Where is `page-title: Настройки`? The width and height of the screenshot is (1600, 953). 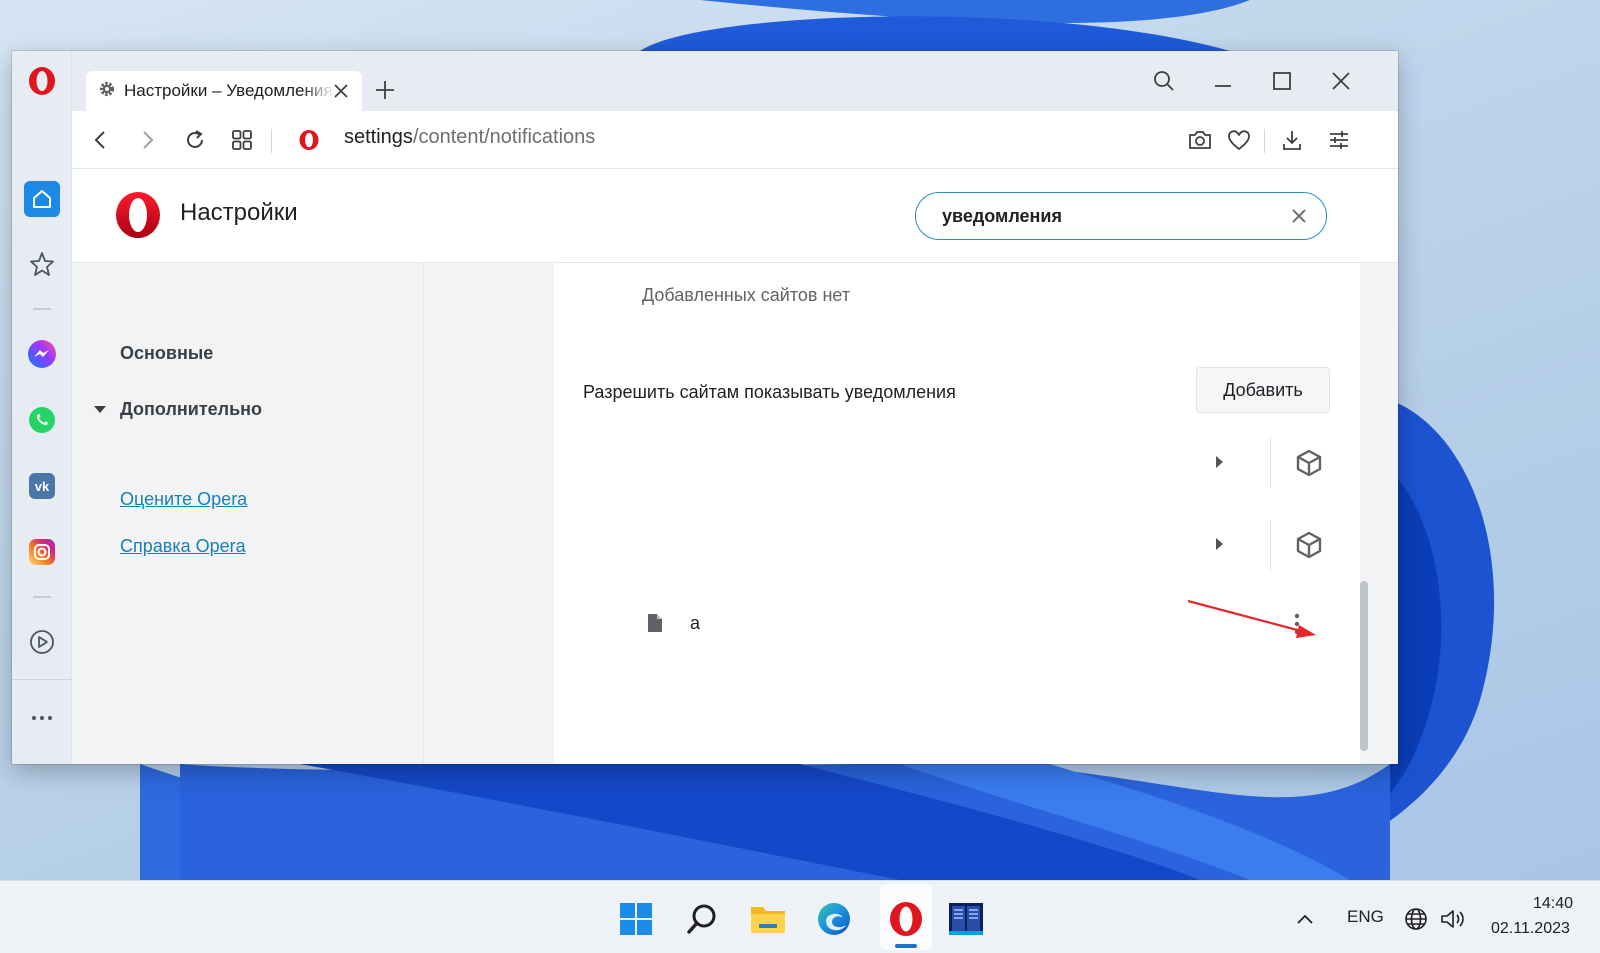 page-title: Настройки is located at coordinates (239, 212).